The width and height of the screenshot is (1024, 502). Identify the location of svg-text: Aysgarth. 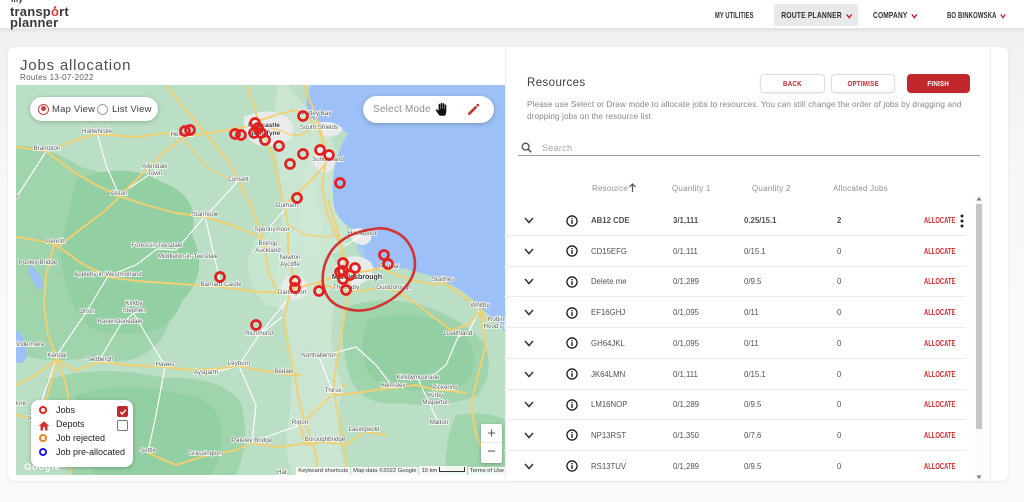
(206, 372).